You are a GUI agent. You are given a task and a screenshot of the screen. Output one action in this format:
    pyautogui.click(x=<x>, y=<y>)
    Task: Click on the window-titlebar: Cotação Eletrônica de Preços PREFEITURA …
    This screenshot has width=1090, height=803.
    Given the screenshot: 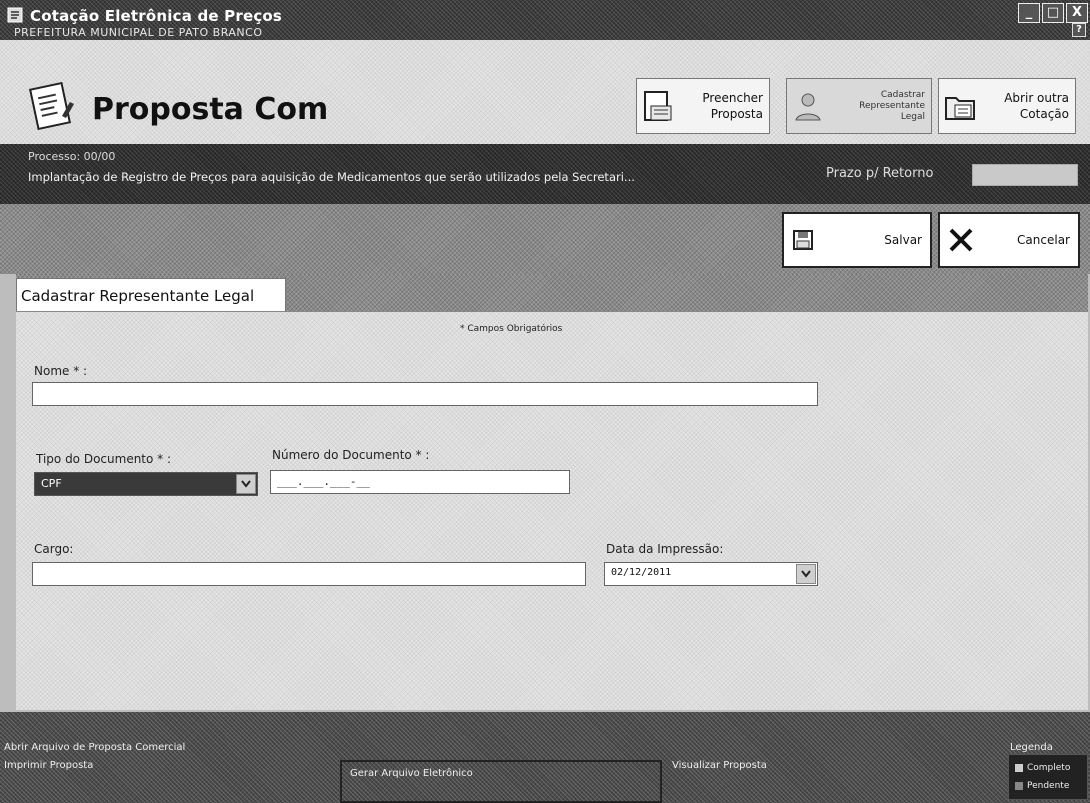 What is the action you would take?
    pyautogui.click(x=545, y=20)
    